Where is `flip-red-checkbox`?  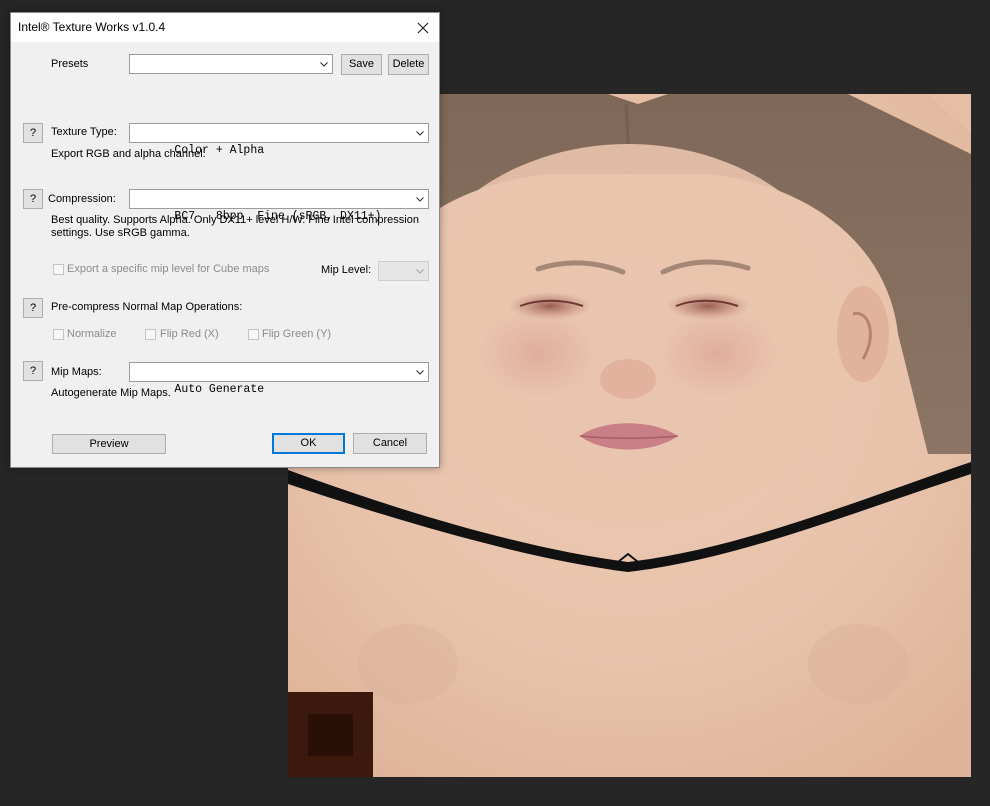 flip-red-checkbox is located at coordinates (150, 334).